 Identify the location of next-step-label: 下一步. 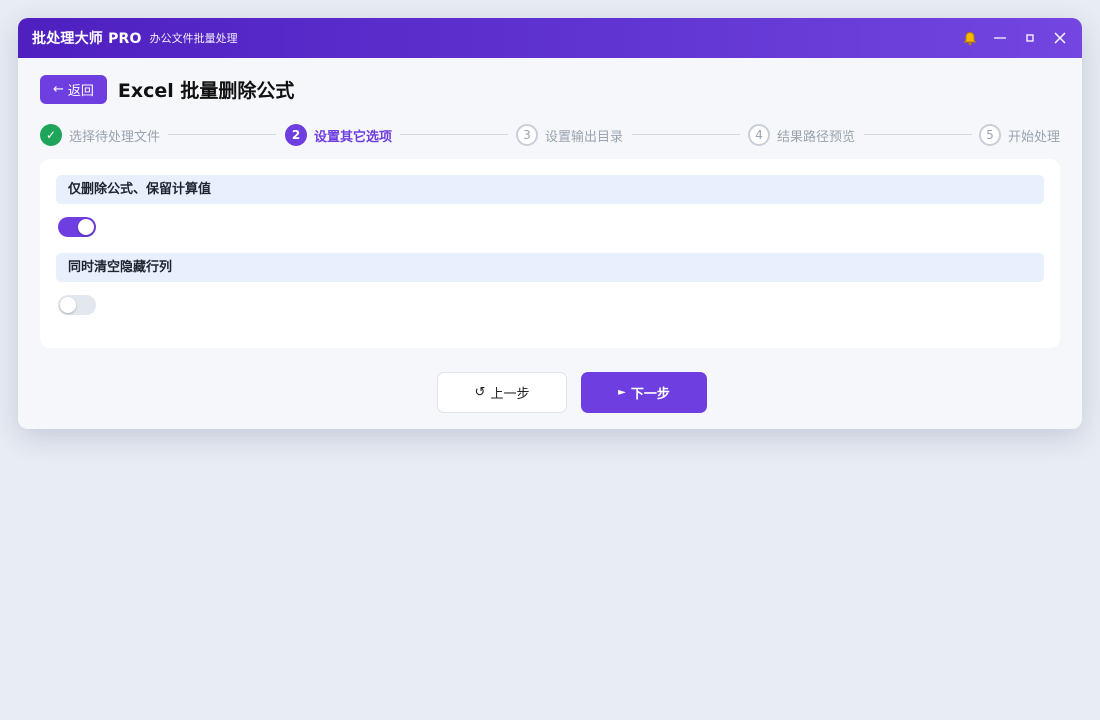
(650, 394).